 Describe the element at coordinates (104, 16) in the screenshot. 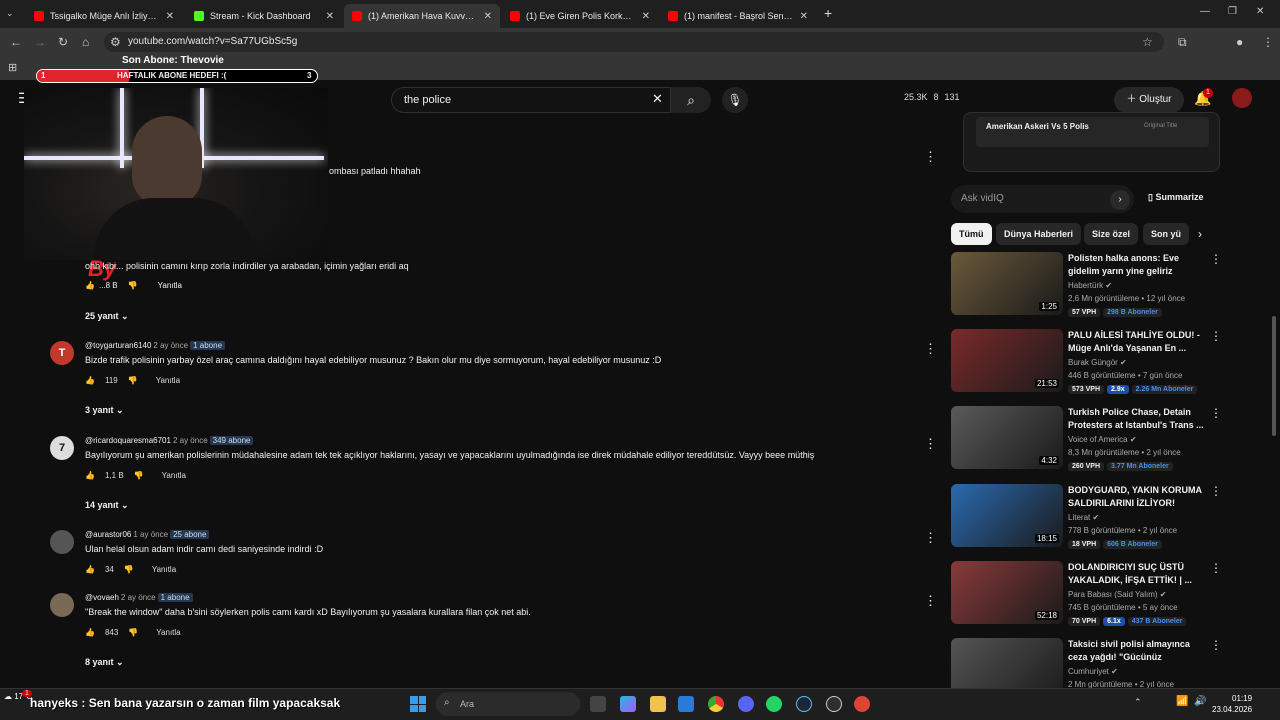

I see `browser-tab: Tssigalko Müge Anlı İzliyor (Tap ✕` at that location.